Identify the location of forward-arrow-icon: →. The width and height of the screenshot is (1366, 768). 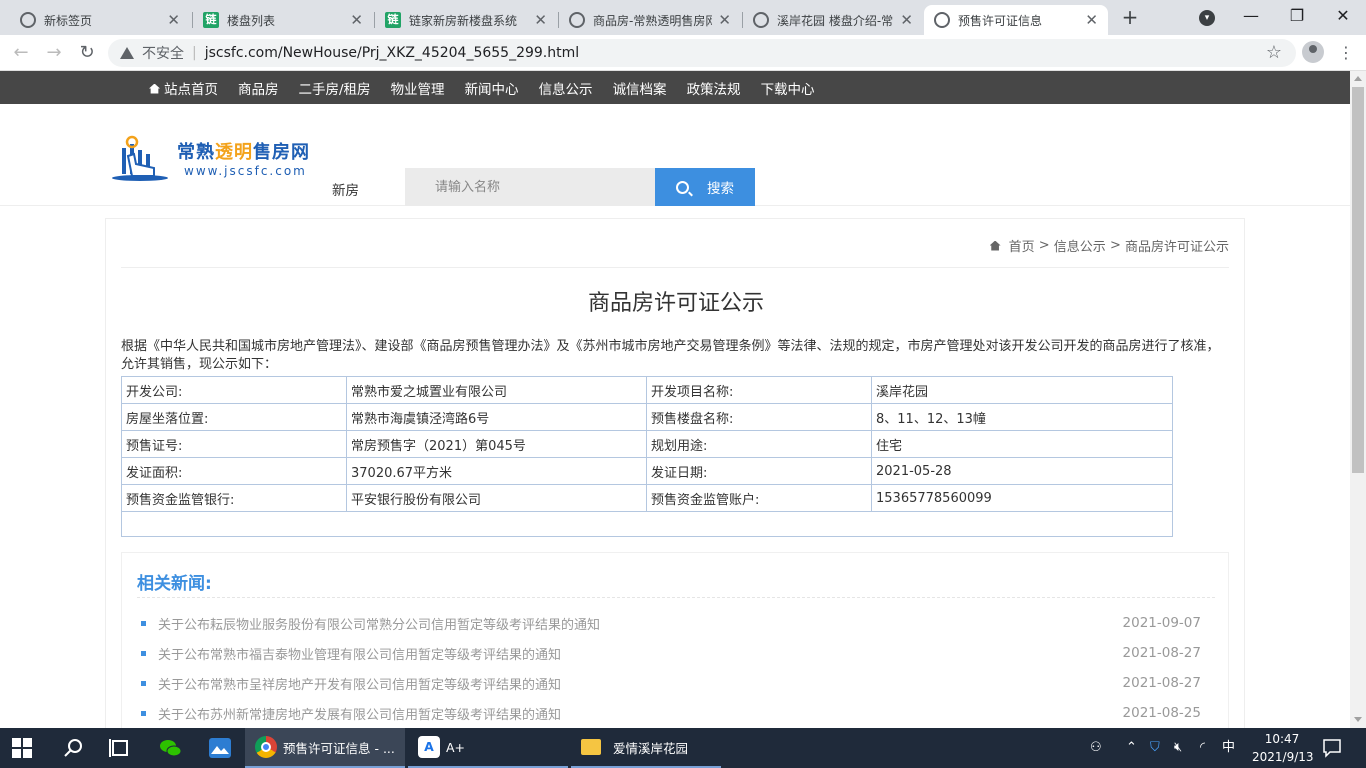
(54, 53).